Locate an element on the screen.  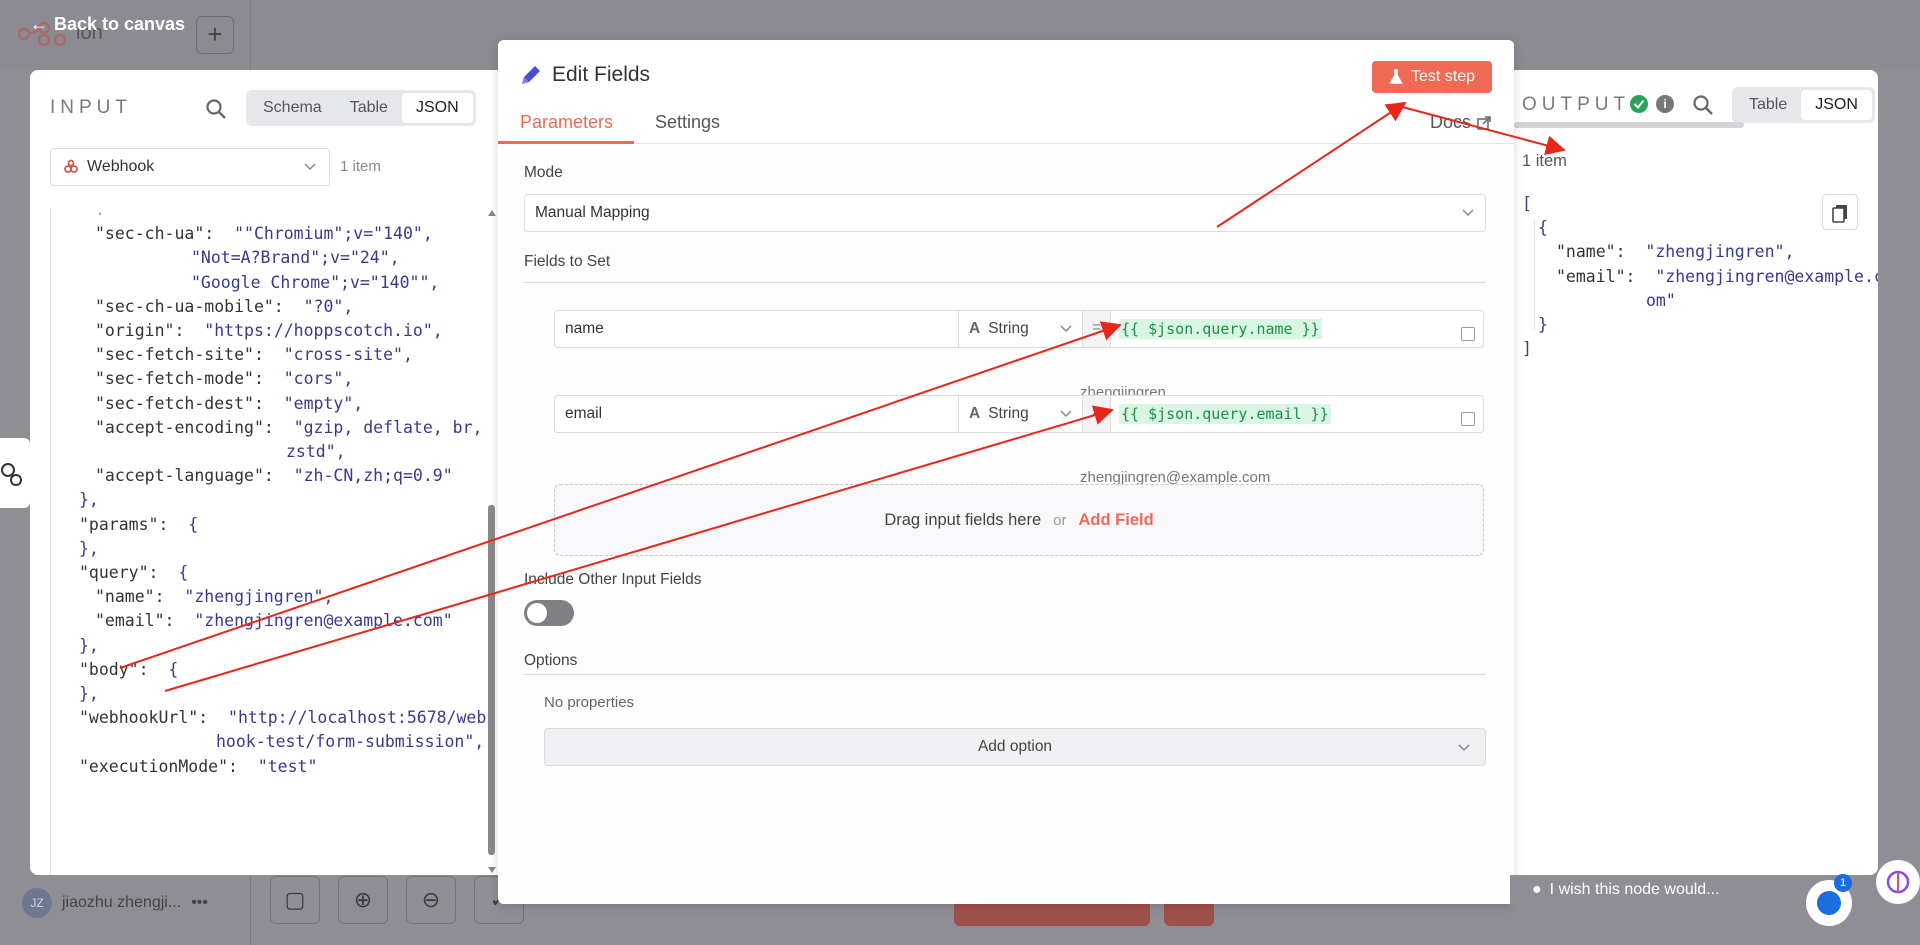
scrollbar-thumb is located at coordinates (491, 680).